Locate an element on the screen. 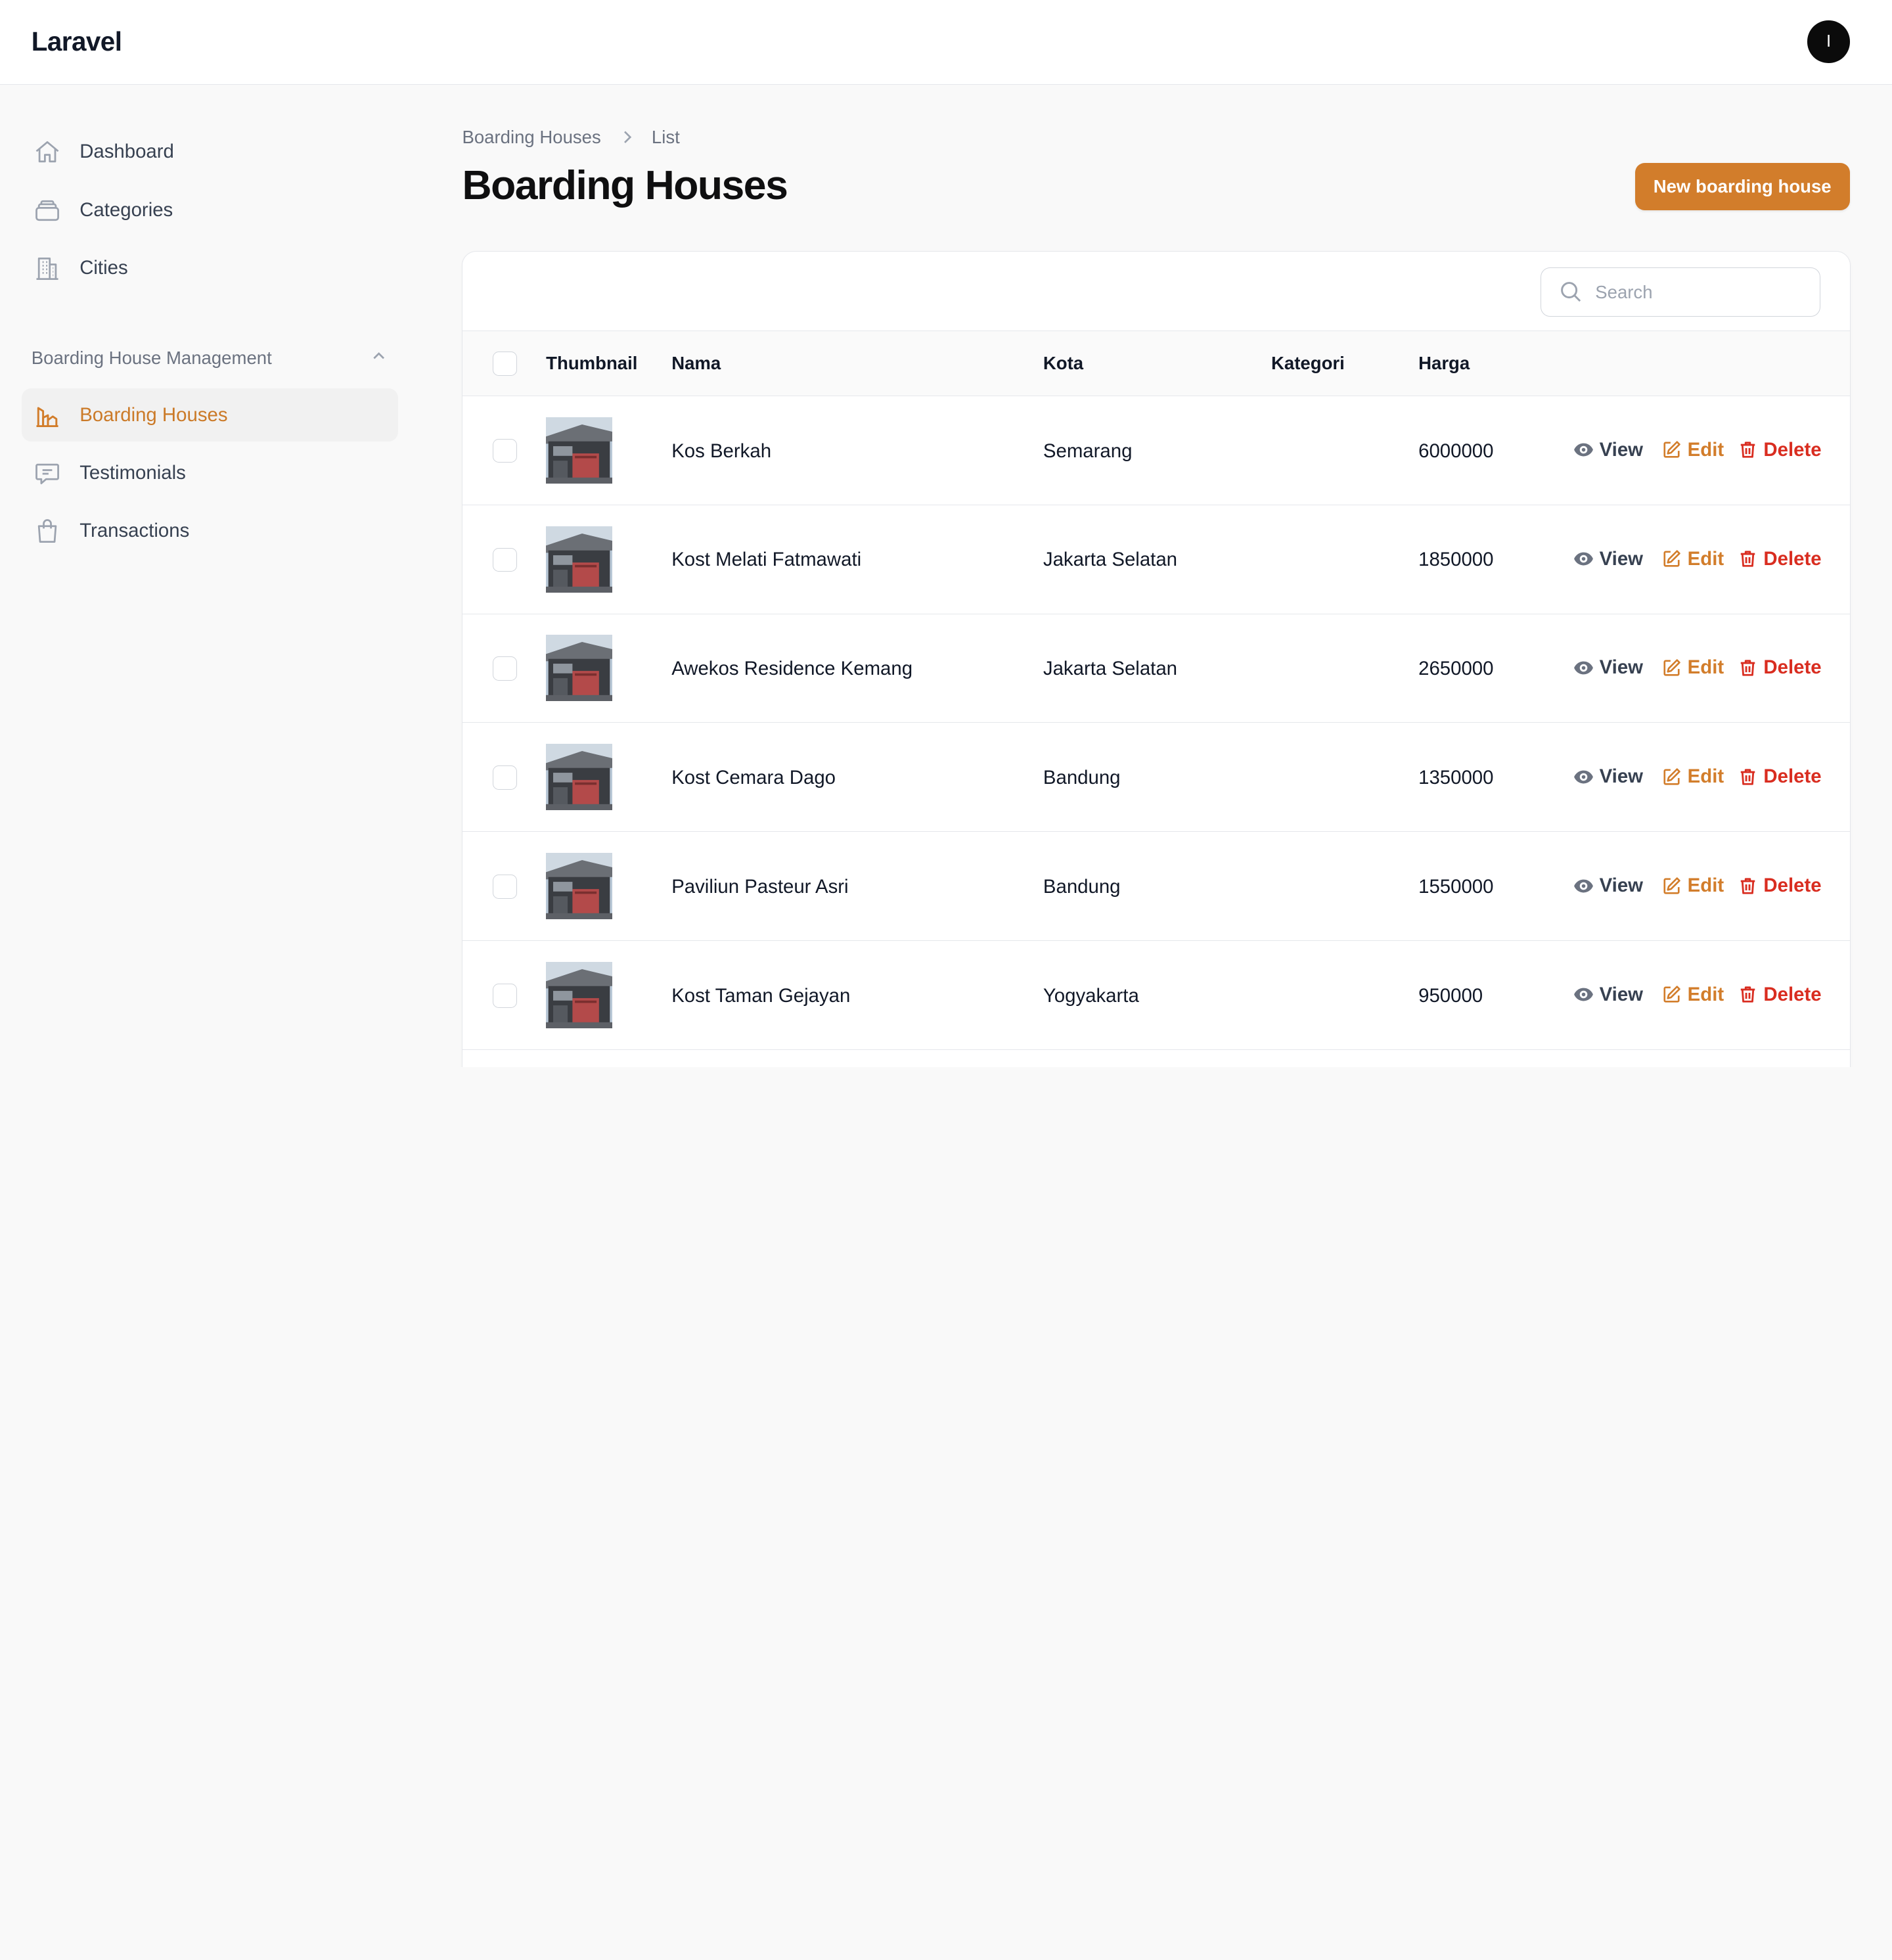 This screenshot has width=1892, height=1960. sidebar-item-boarding-houses: Boarding Houses is located at coordinates (210, 415).